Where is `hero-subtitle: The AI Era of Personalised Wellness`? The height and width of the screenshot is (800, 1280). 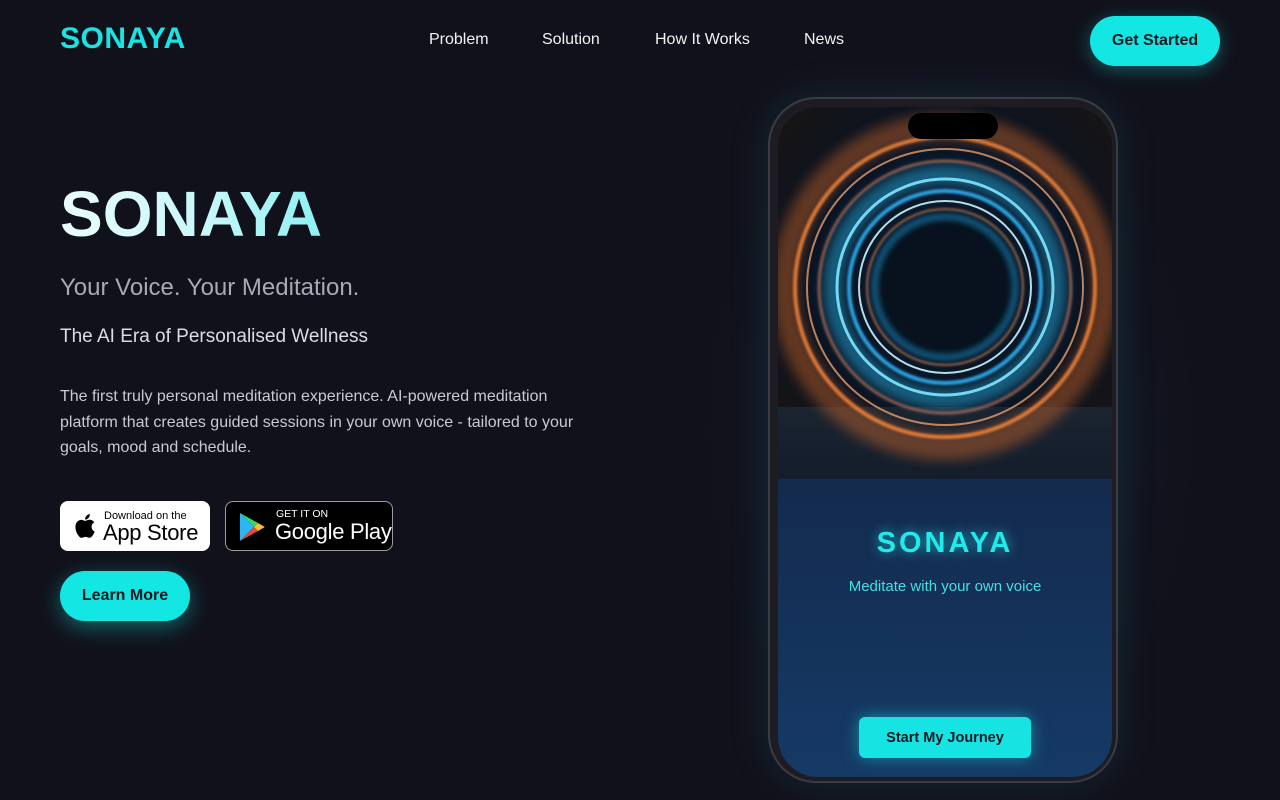
hero-subtitle: The AI Era of Personalised Wellness is located at coordinates (214, 336).